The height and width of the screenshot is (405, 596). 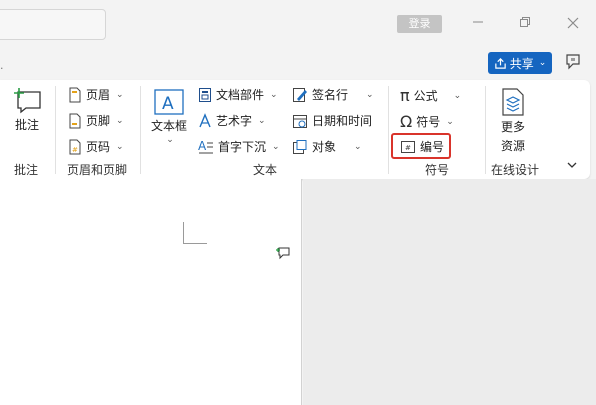 I want to click on symbol-label: 符号, so click(x=428, y=122).